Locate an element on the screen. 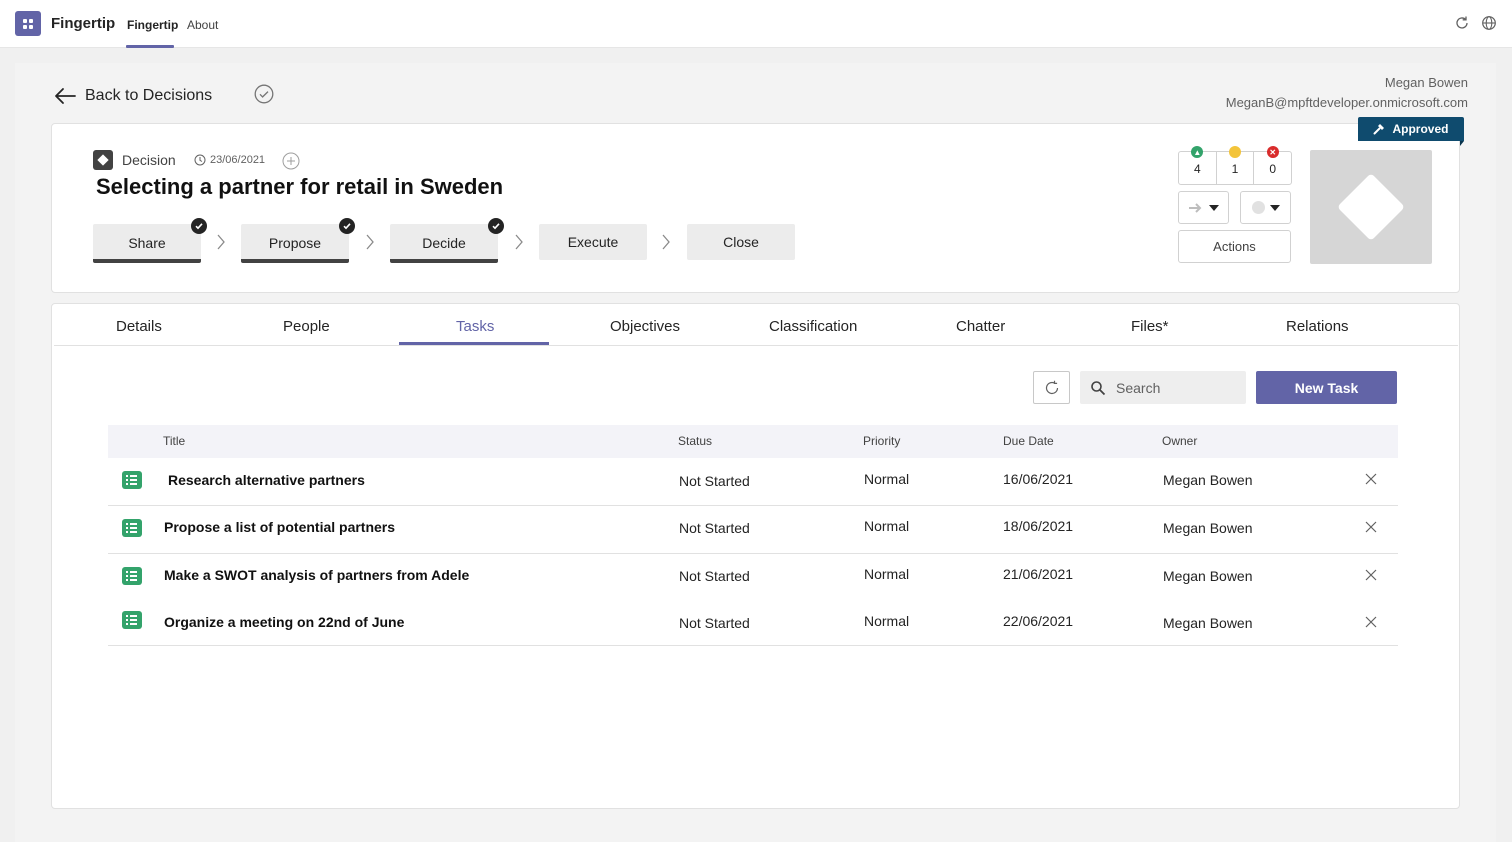 This screenshot has width=1512, height=842. stage-decide-button: Decide is located at coordinates (444, 243).